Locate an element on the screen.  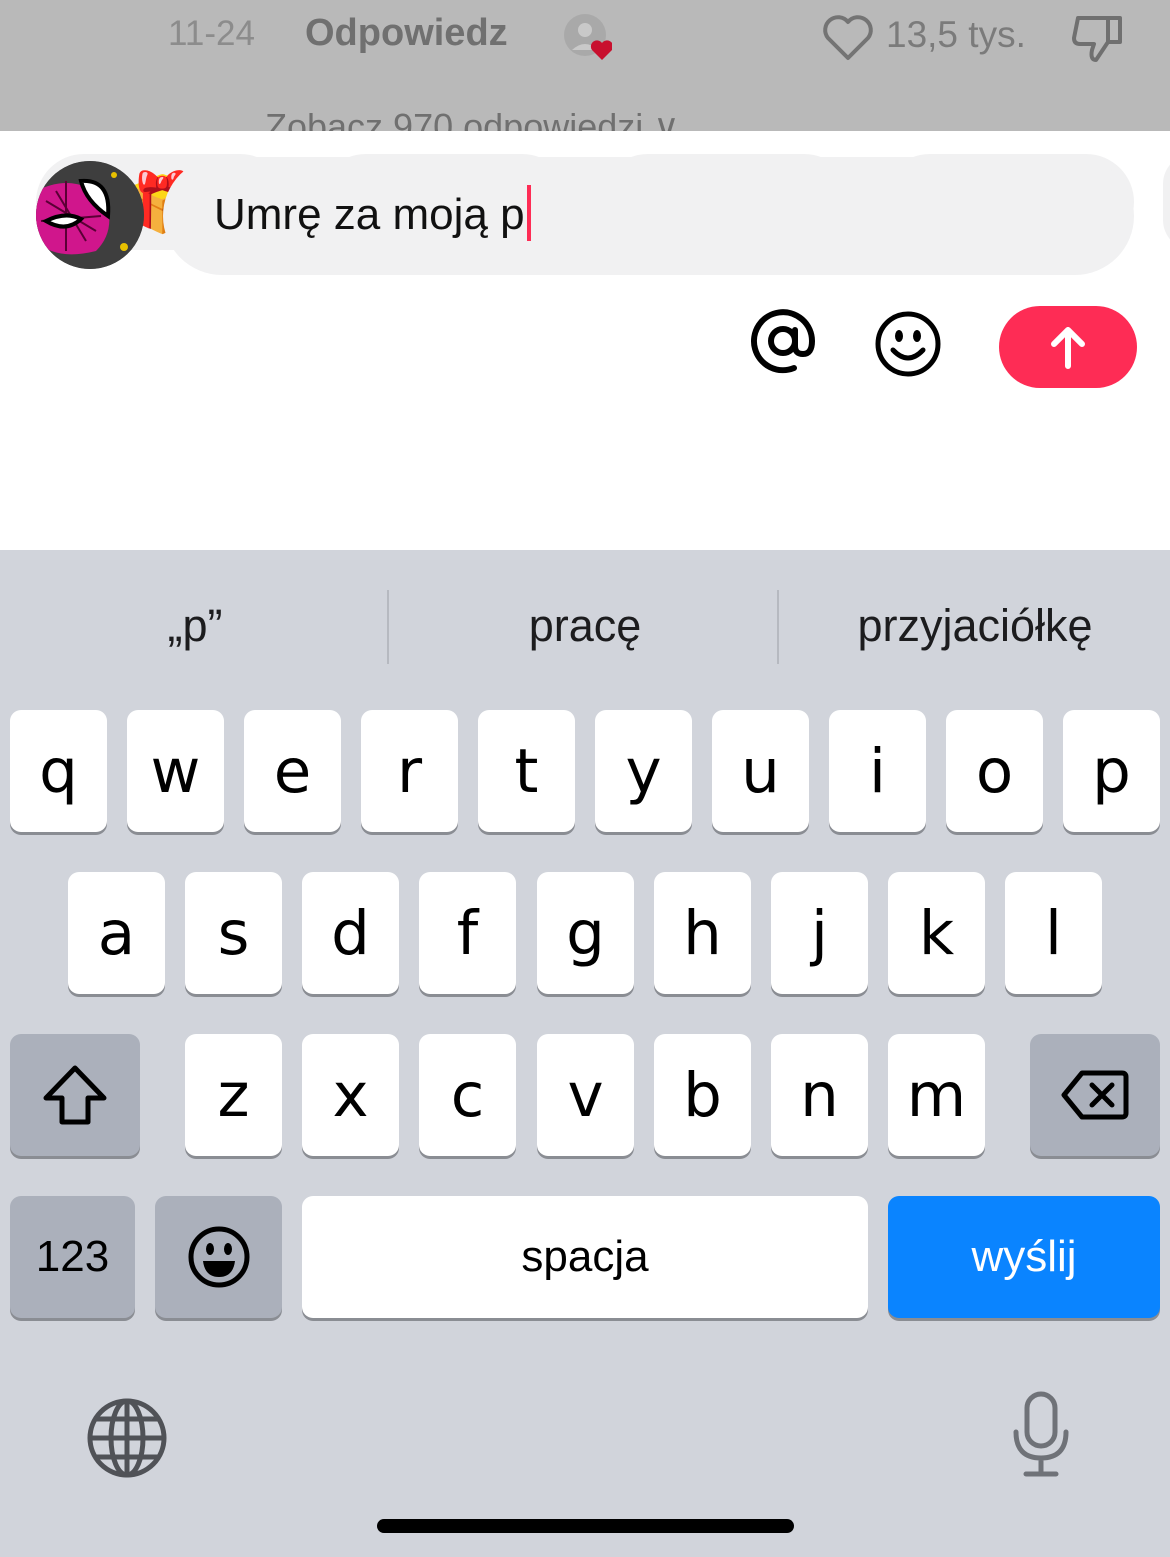
space-key: spacja is located at coordinates (585, 1257).